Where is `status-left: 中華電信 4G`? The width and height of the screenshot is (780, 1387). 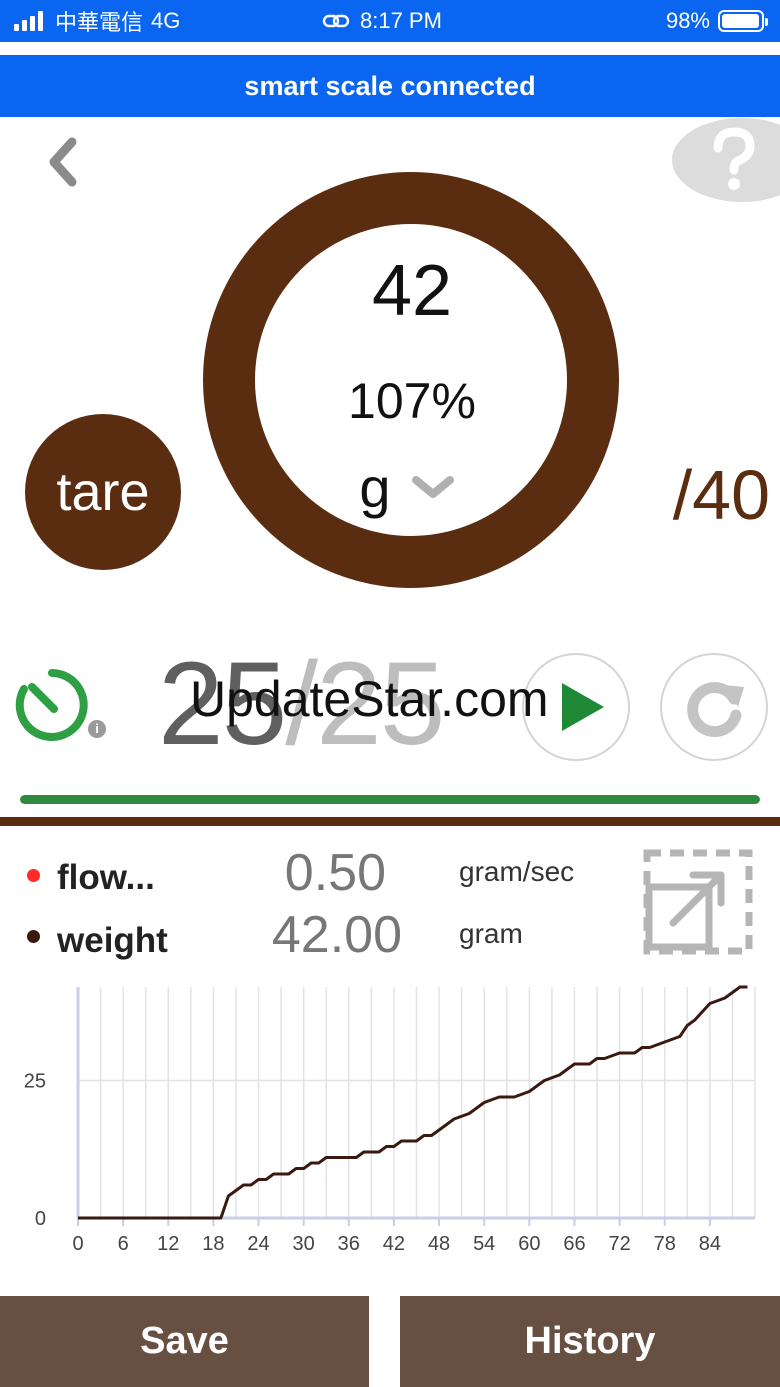
status-left: 中華電信 4G is located at coordinates (97, 21).